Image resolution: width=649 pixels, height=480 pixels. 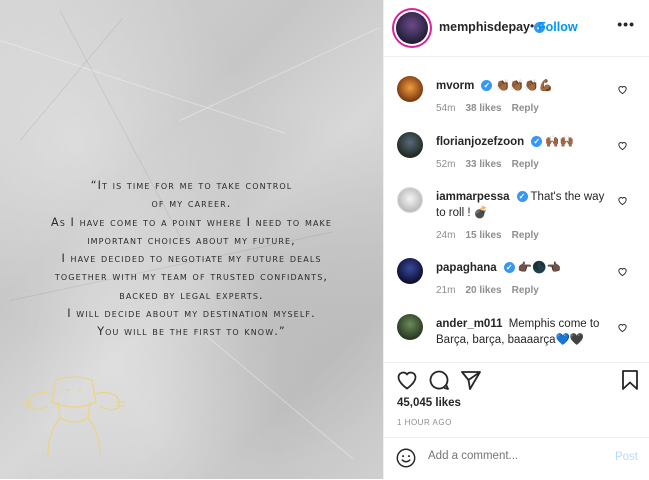 I want to click on comment-composer: Post, so click(x=516, y=458).